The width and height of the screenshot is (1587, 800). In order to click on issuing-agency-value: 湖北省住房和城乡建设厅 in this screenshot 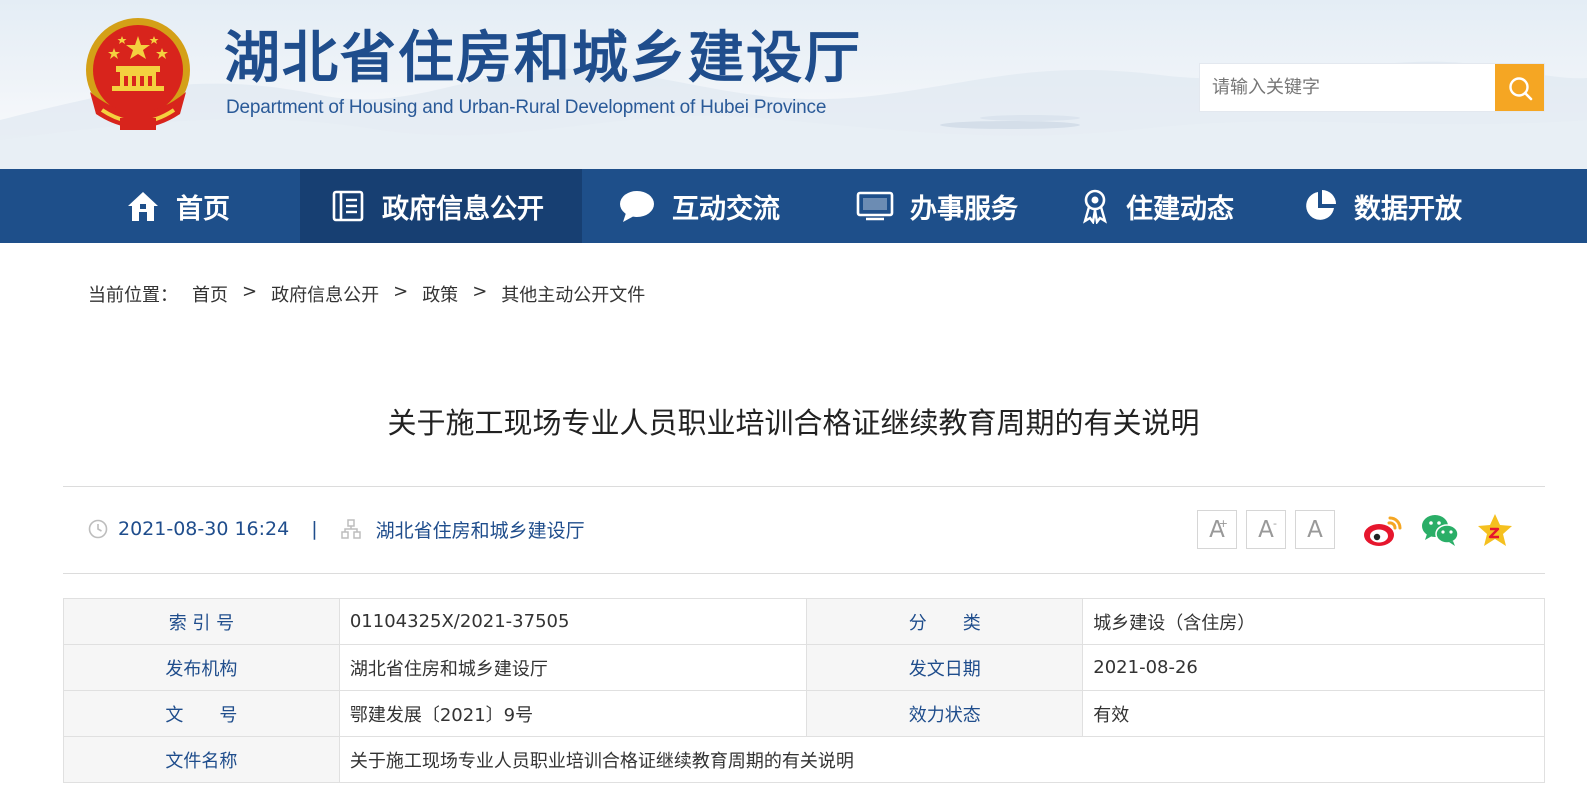, I will do `click(573, 667)`.